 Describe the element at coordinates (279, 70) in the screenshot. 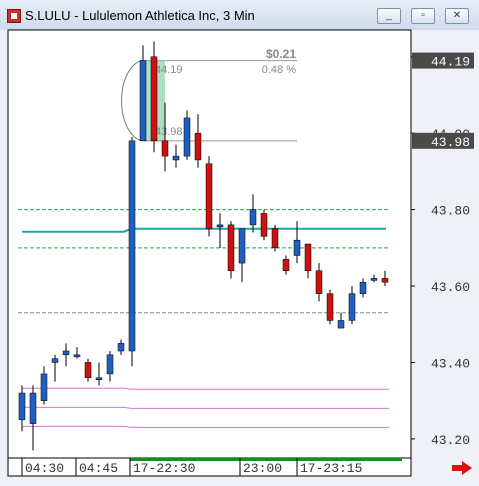

I see `measure-pct-label: 0.48 %` at that location.